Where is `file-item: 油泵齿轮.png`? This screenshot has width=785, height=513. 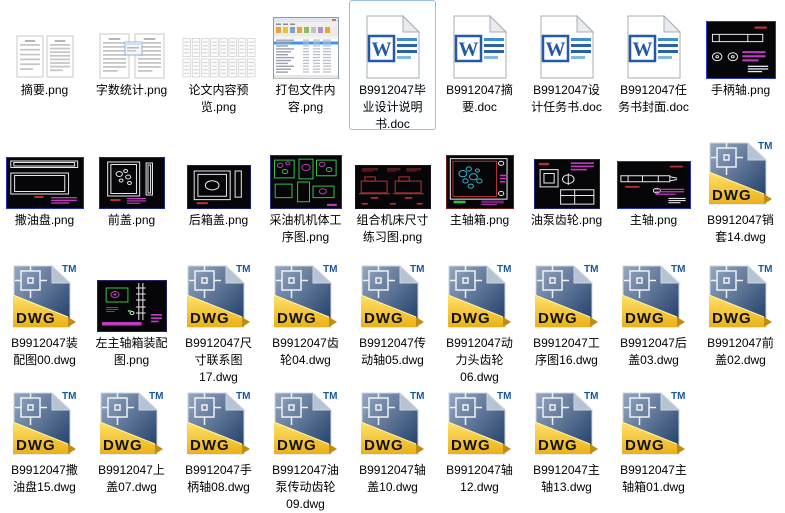 file-item: 油泵齿轮.png is located at coordinates (566, 191).